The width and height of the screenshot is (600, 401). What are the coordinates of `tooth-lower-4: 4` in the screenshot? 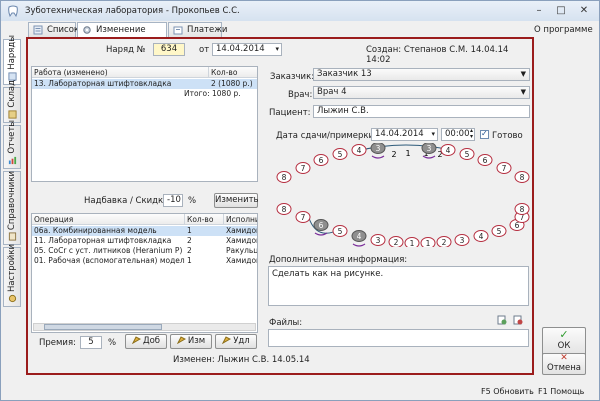 It's located at (359, 238).